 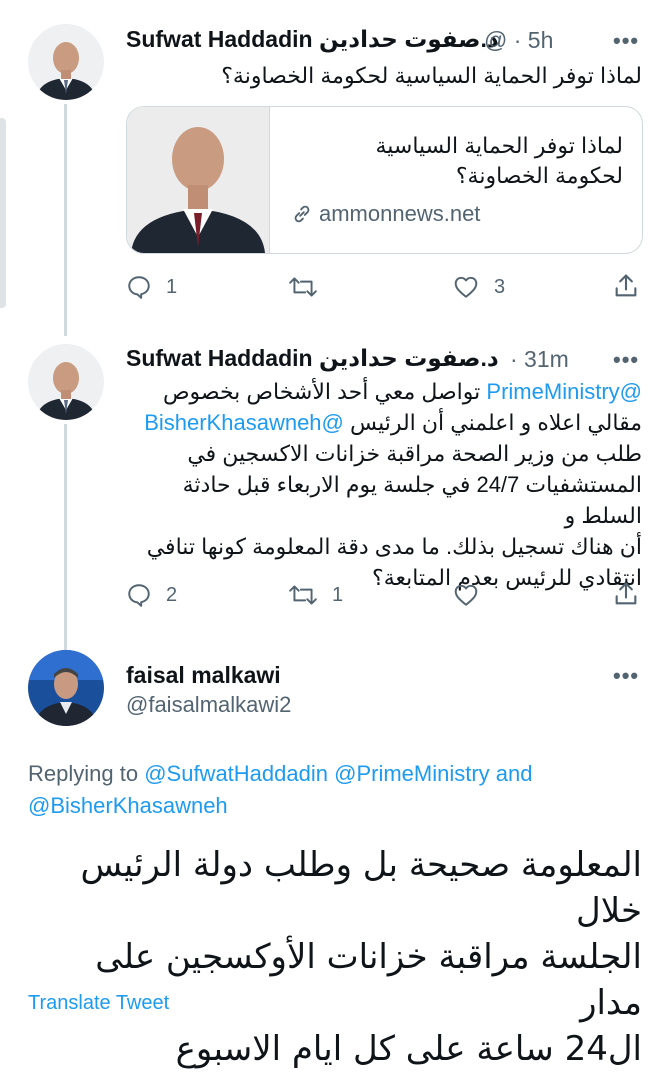 I want to click on card-thumbnail, so click(x=198, y=180).